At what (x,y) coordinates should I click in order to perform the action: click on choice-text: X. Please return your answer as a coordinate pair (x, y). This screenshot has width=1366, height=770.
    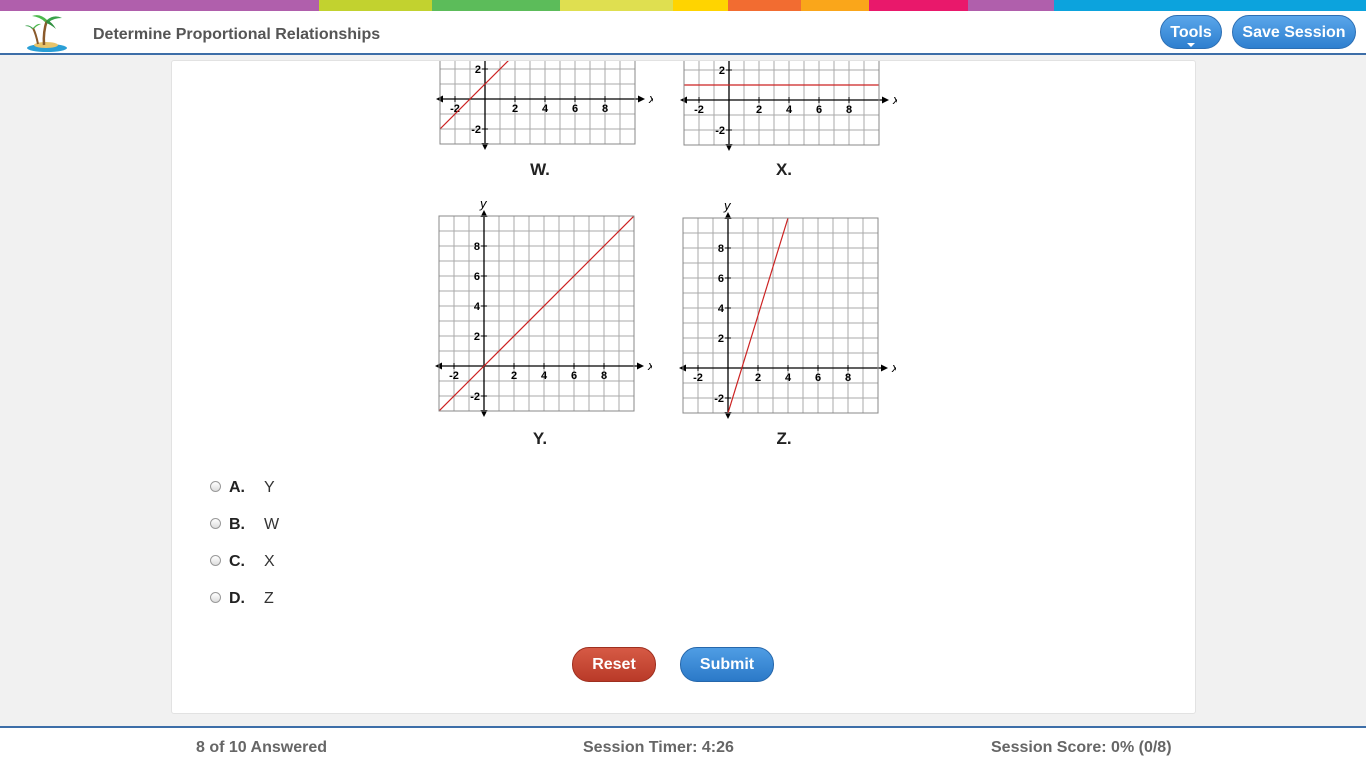
    Looking at the image, I should click on (269, 561).